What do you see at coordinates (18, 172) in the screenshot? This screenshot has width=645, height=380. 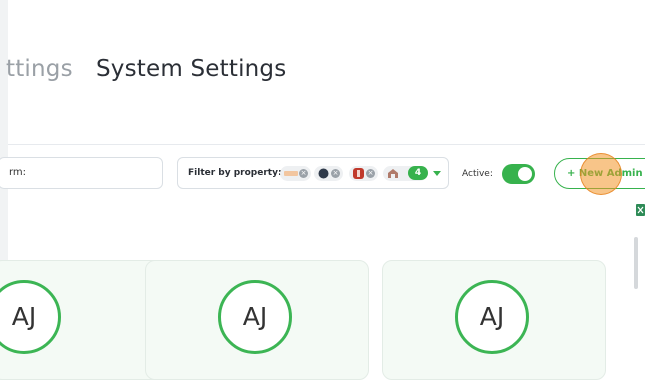 I see `search-input-text: rm:` at bounding box center [18, 172].